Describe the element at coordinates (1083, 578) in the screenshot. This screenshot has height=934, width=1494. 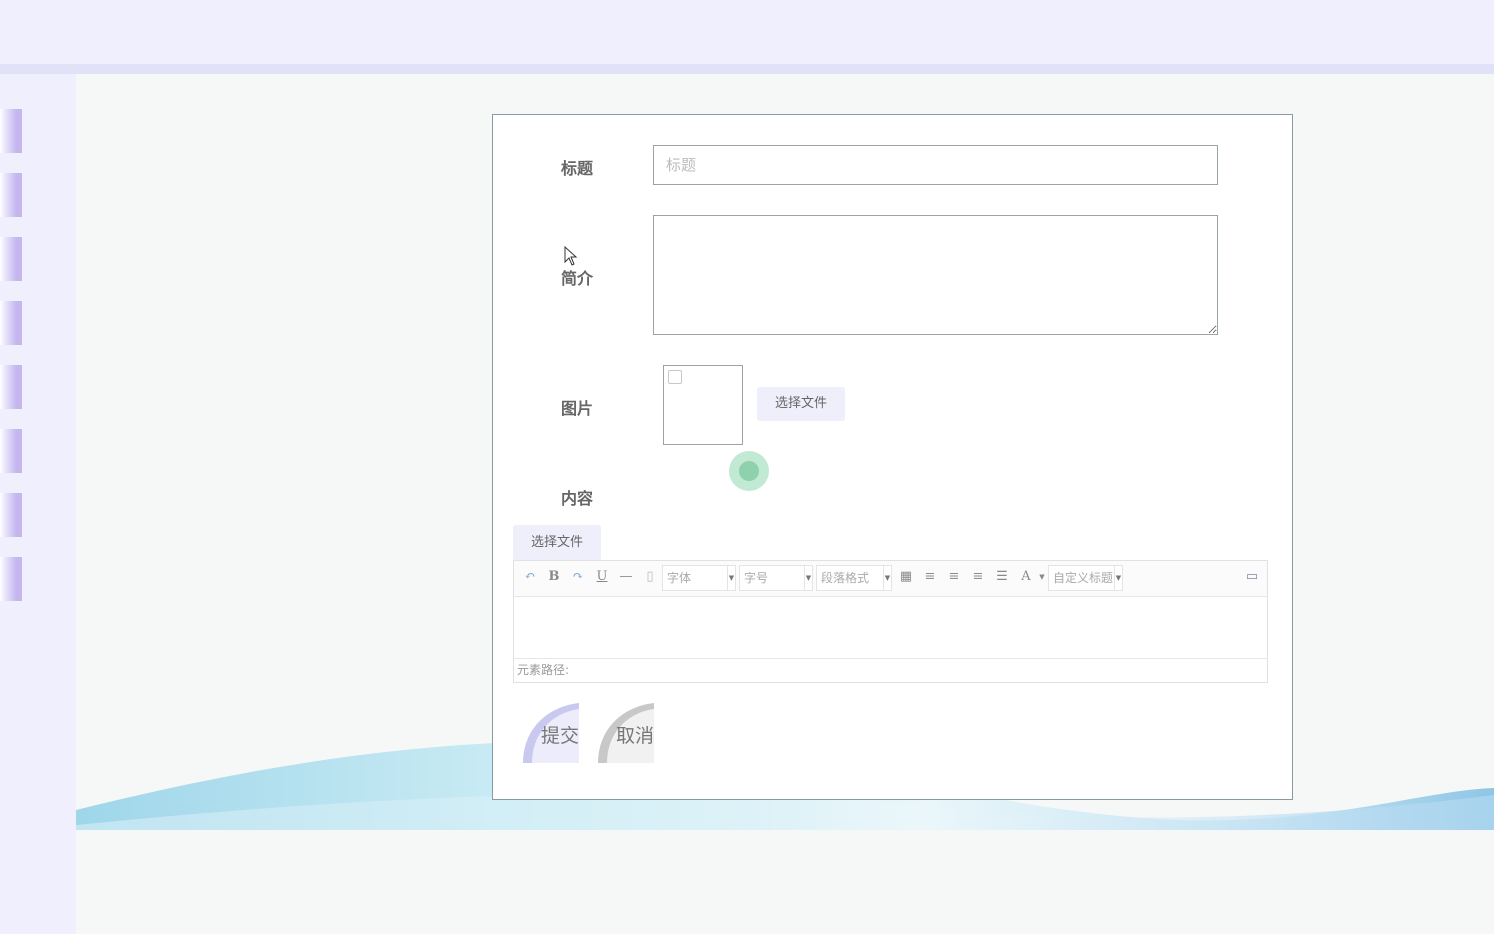
I see `custom-title-value: 自定义标题` at that location.